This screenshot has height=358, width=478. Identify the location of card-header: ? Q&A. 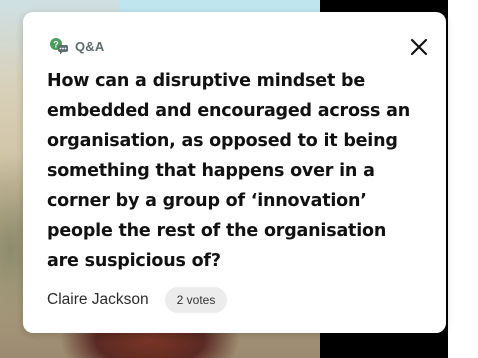
(77, 46).